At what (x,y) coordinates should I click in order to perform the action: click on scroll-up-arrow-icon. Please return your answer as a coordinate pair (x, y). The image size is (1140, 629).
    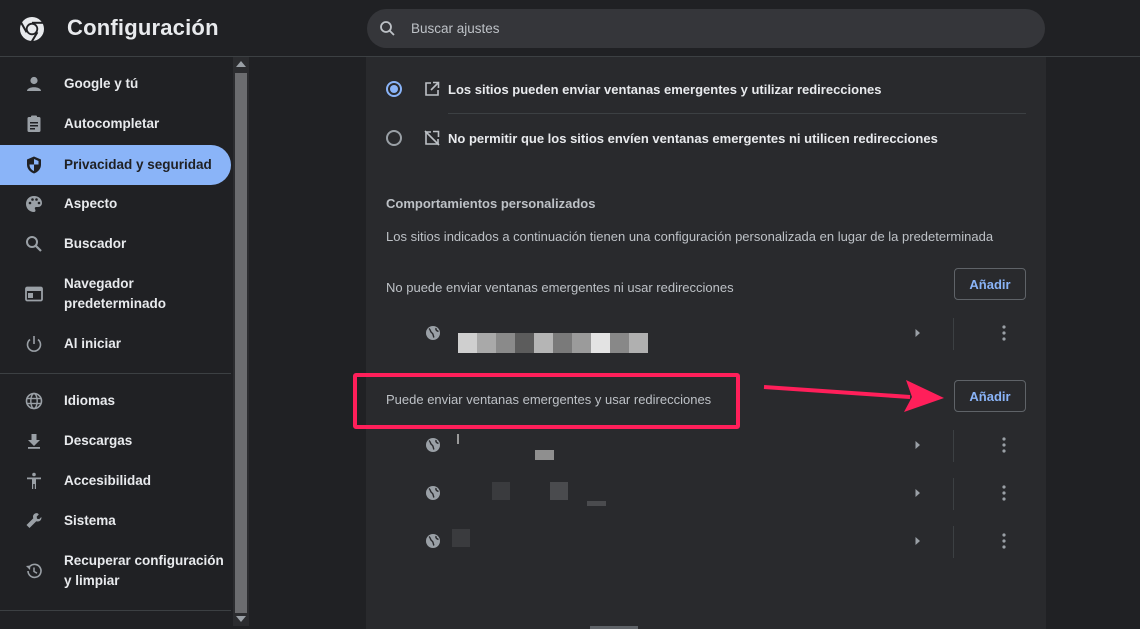
    Looking at the image, I should click on (241, 64).